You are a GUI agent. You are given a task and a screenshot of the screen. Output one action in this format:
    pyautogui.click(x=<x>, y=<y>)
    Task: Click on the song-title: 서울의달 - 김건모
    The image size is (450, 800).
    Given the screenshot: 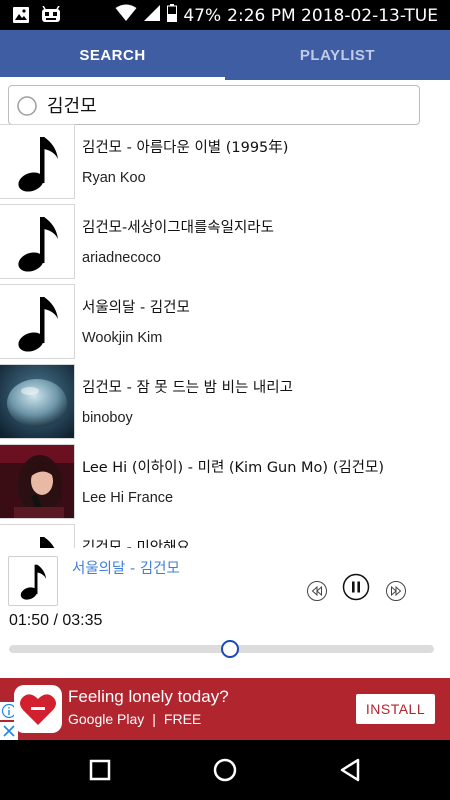 What is the action you would take?
    pyautogui.click(x=136, y=308)
    